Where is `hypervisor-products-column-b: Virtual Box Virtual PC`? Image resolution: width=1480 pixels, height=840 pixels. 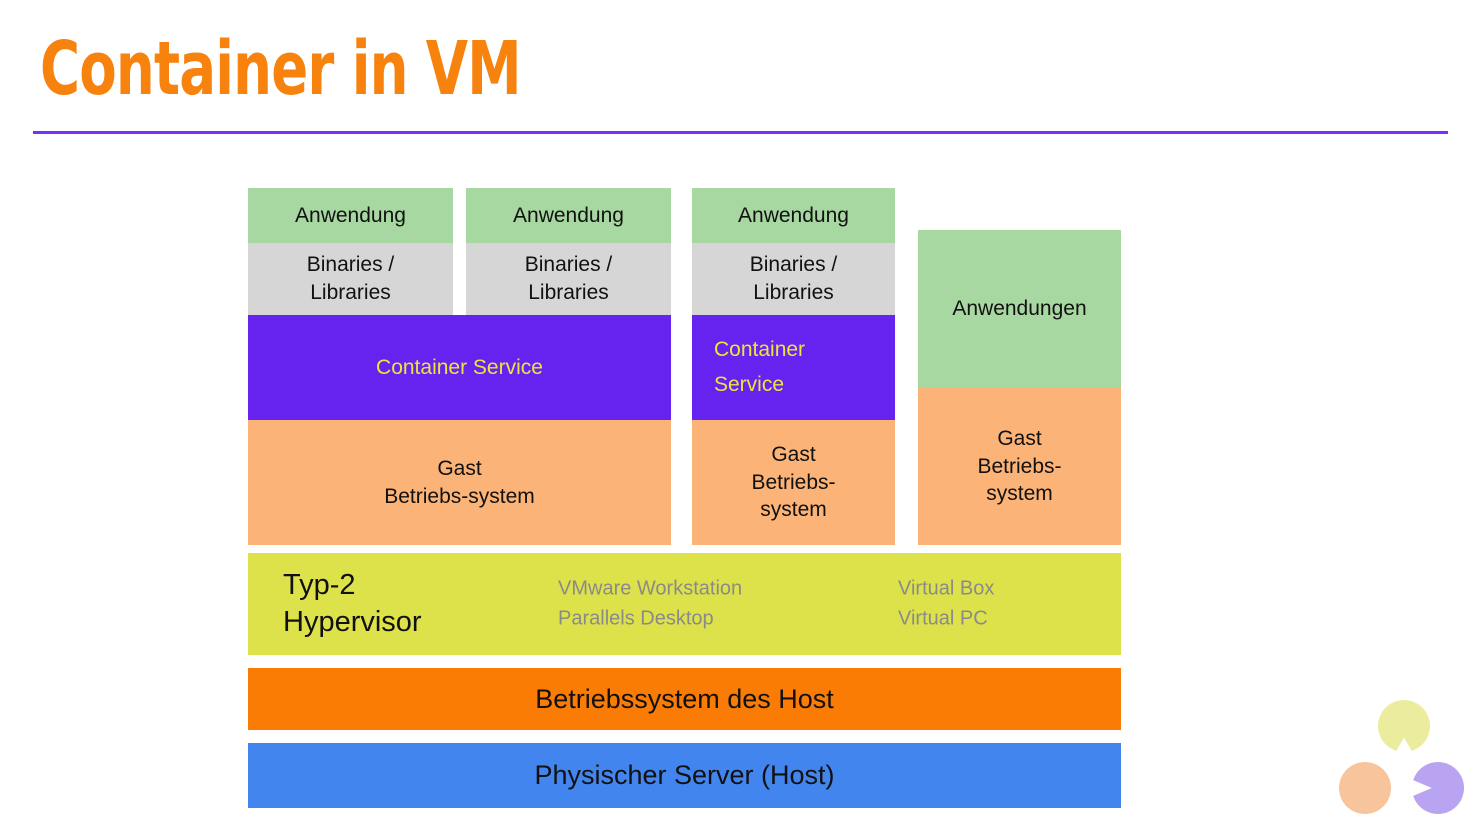 hypervisor-products-column-b: Virtual Box Virtual PC is located at coordinates (946, 603).